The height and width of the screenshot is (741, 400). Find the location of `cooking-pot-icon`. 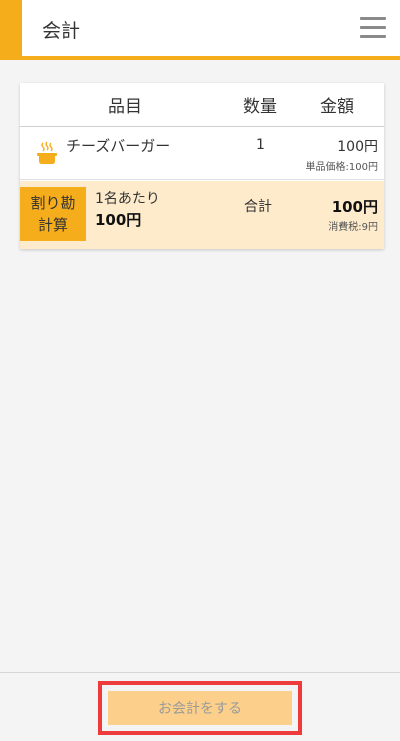

cooking-pot-icon is located at coordinates (47, 152).